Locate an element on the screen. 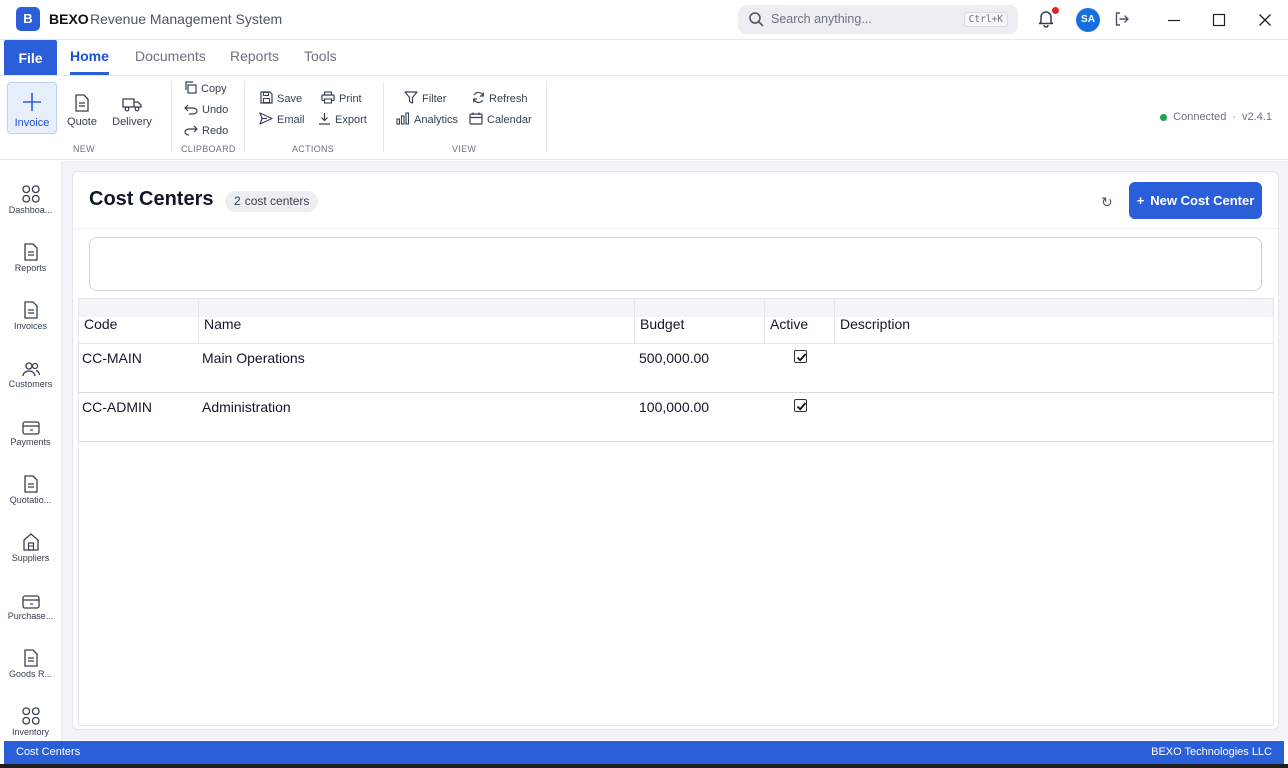  table-row: CC-MAIN Main Operations 500,000.00 is located at coordinates (676, 368).